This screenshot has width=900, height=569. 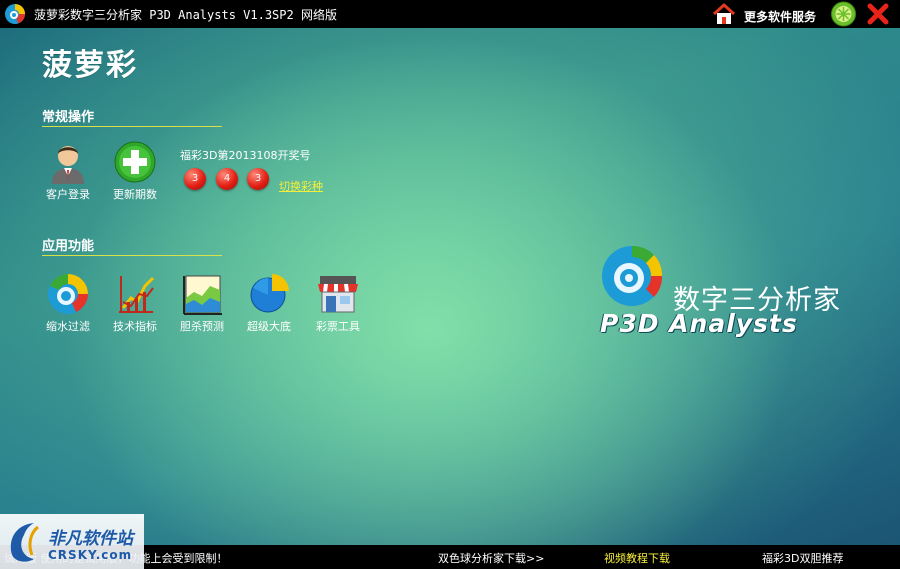 What do you see at coordinates (68, 165) in the screenshot?
I see `user-icon` at bounding box center [68, 165].